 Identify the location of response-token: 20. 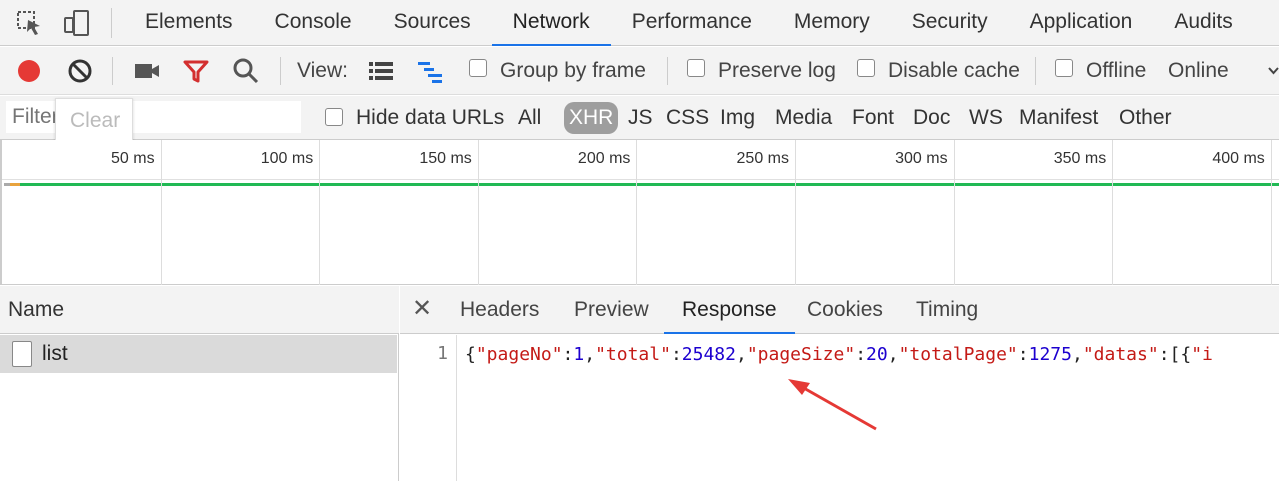
(877, 354).